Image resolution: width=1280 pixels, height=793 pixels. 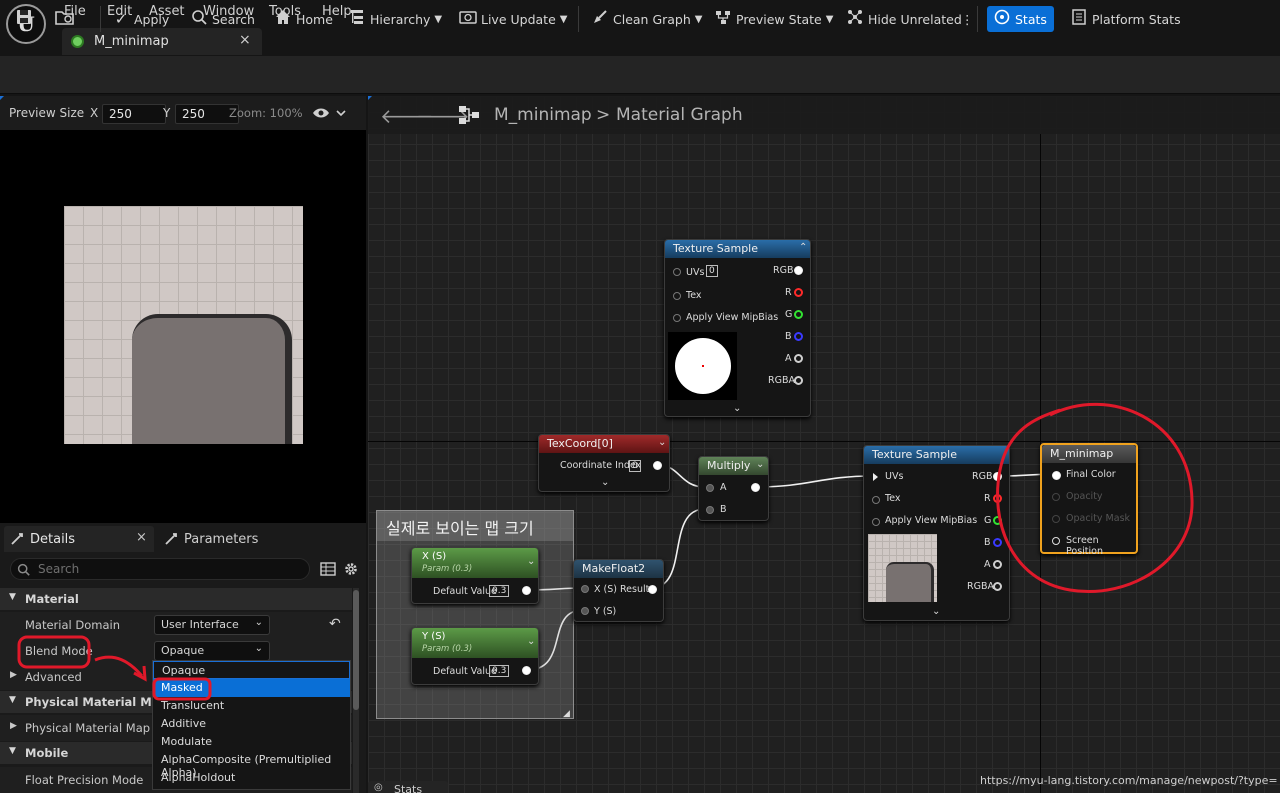 I want to click on stats-panel-tab: ◎ Stats, so click(x=408, y=787).